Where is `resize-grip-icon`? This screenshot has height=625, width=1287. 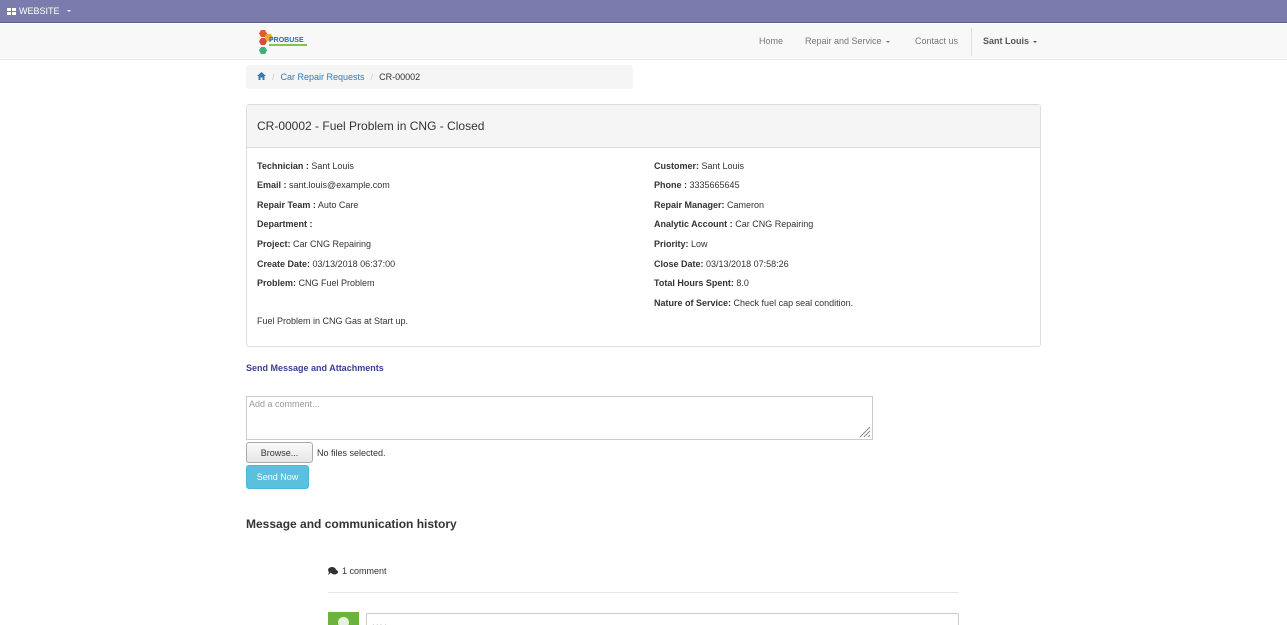 resize-grip-icon is located at coordinates (864, 431).